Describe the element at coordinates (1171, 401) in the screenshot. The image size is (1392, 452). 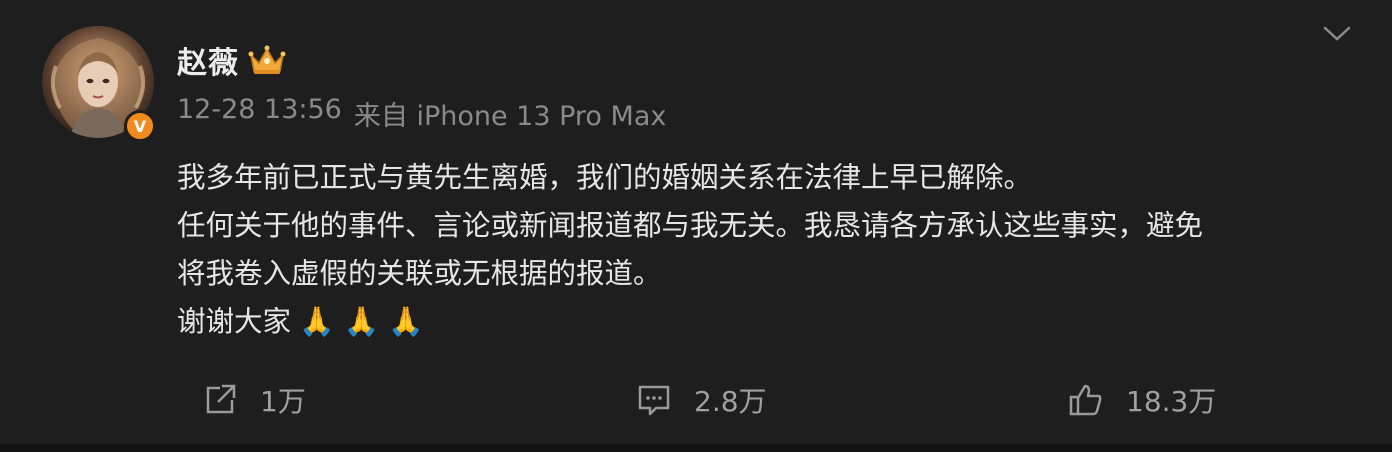
I see `like-count: 18.3万` at that location.